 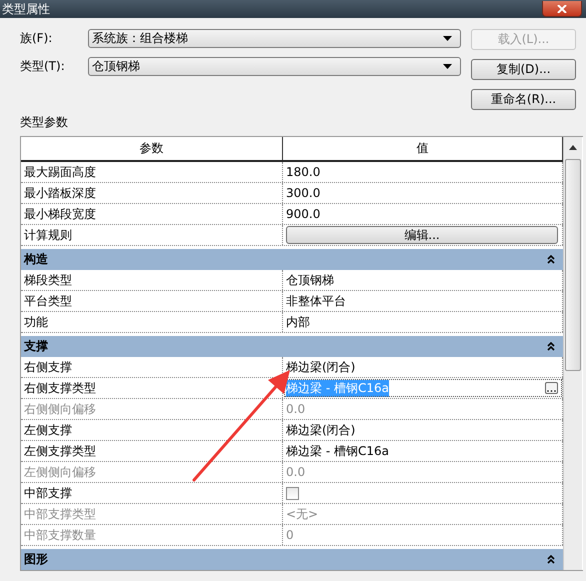 I want to click on parameter-value: 900.0, so click(x=303, y=214).